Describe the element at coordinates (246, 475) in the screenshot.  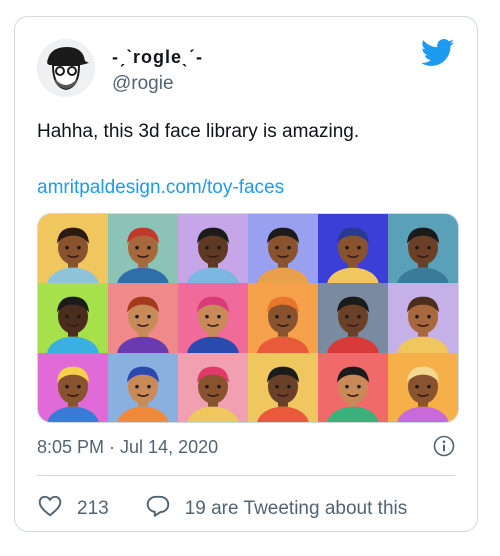
I see `divider` at that location.